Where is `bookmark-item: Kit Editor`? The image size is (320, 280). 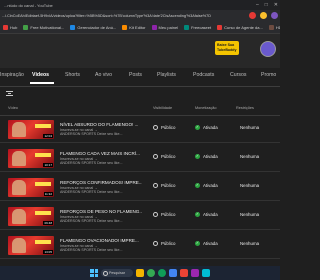 bookmark-item: Kit Editor is located at coordinates (134, 27).